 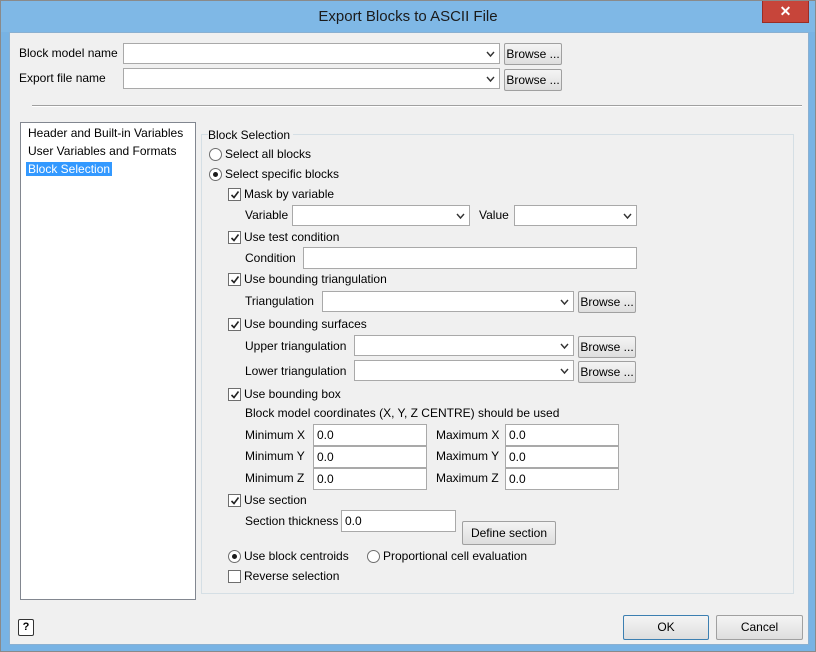 I want to click on value-combo, so click(x=575, y=215).